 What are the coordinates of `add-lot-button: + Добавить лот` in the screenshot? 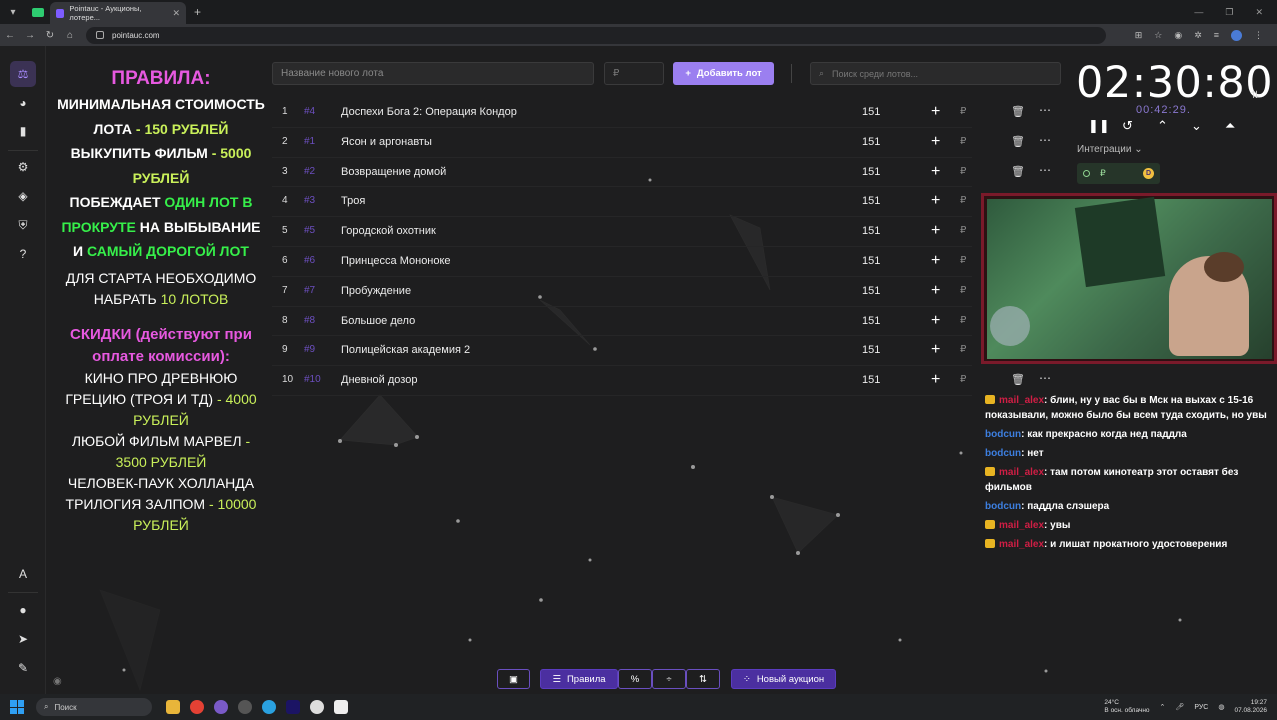 It's located at (723, 73).